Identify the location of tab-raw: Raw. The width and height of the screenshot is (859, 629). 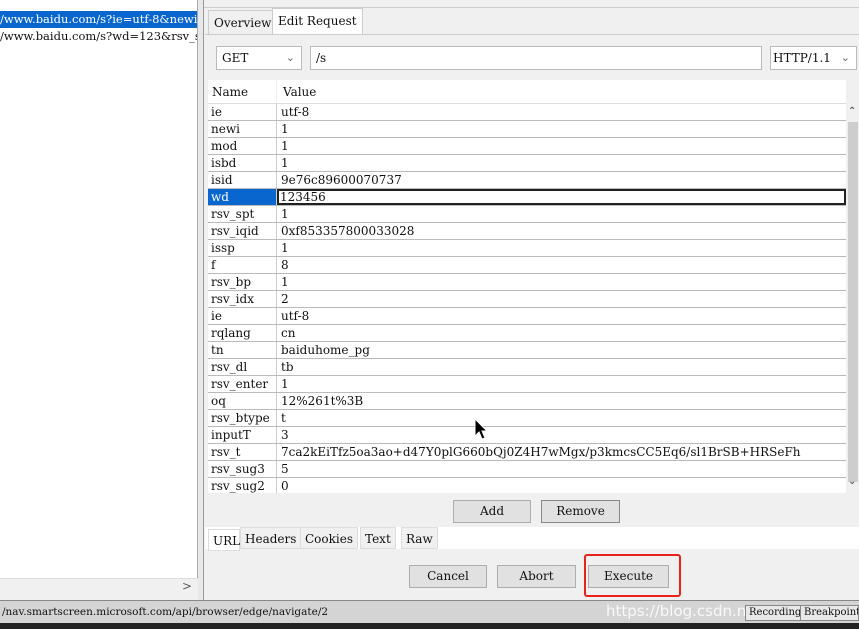
(419, 538).